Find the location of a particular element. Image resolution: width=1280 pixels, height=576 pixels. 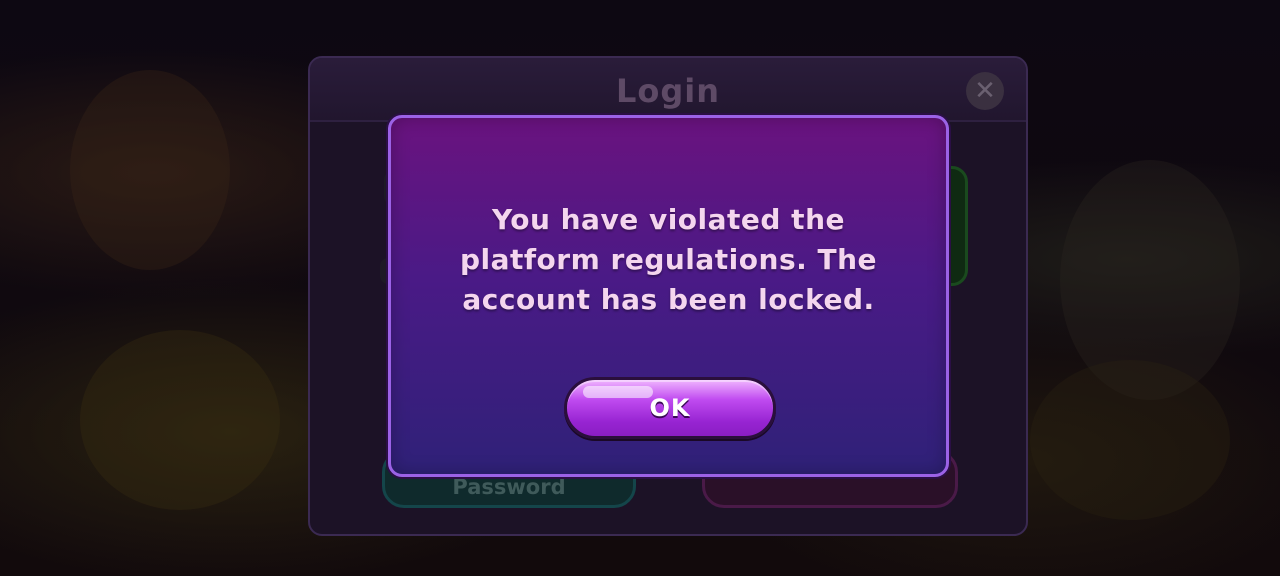

ok-button-label: OK is located at coordinates (670, 408).